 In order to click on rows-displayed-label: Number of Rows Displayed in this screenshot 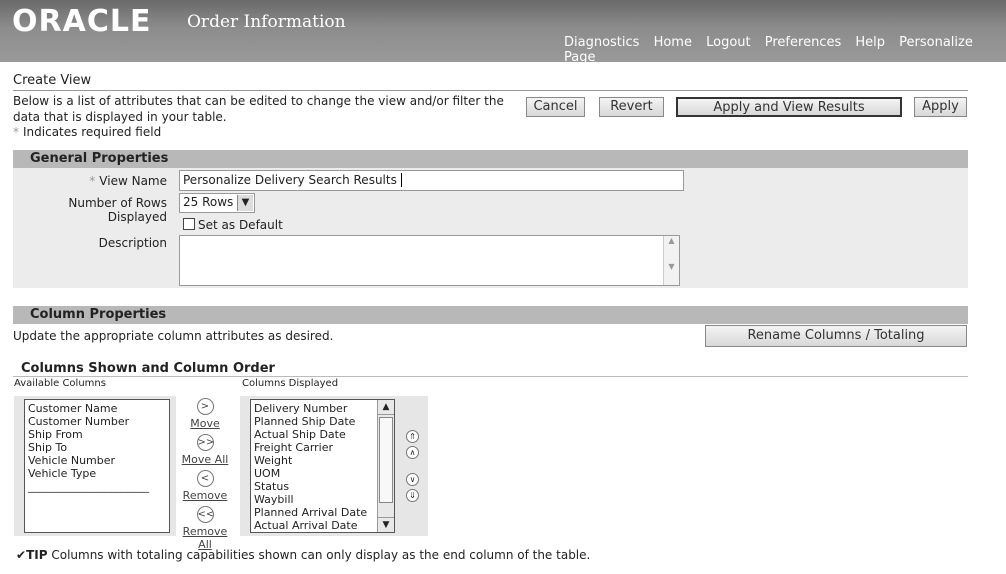, I will do `click(117, 210)`.